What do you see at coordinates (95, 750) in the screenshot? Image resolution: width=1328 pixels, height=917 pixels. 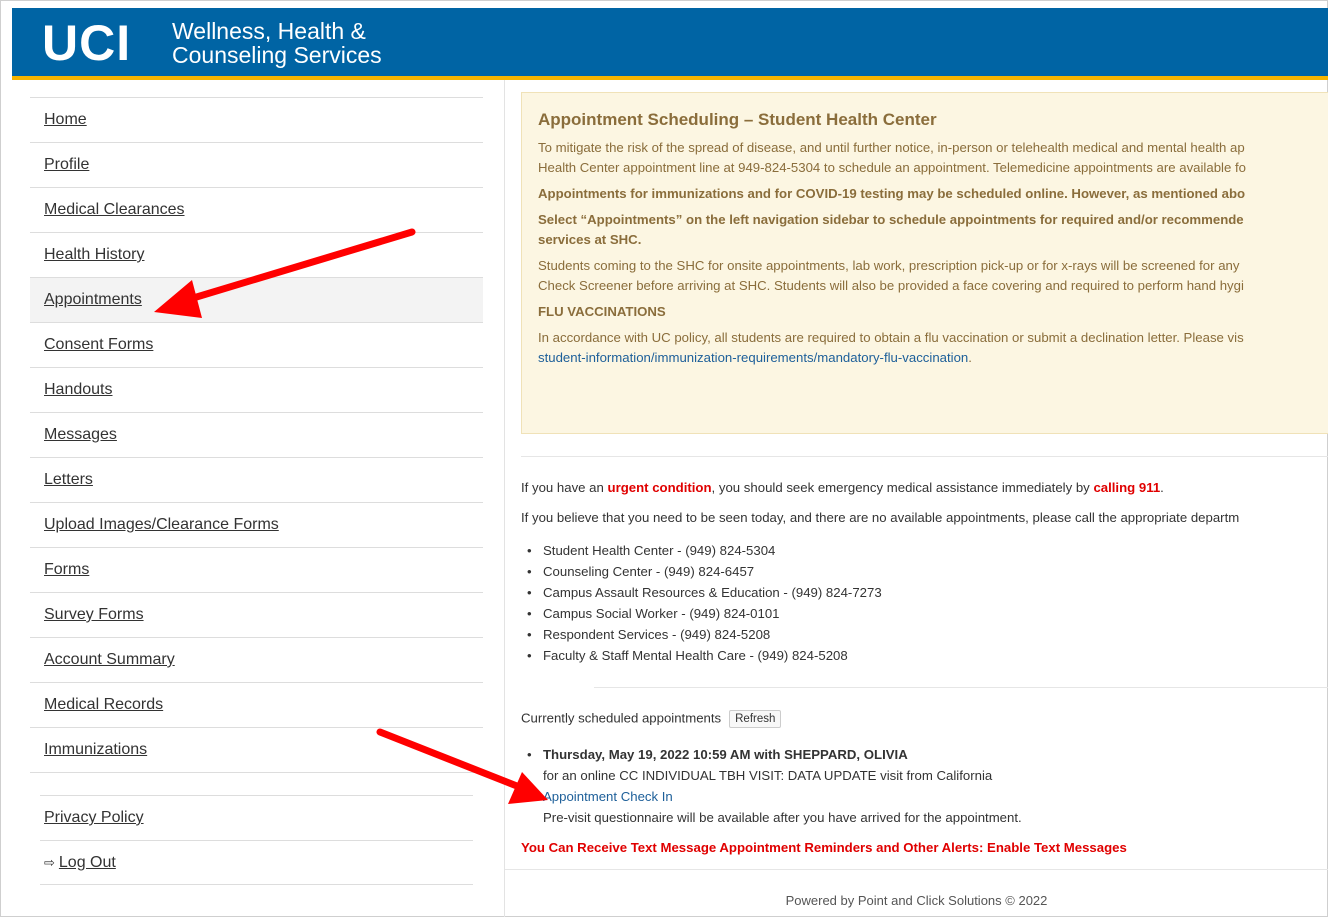 I see `sidebar-item-label: Immunizations` at bounding box center [95, 750].